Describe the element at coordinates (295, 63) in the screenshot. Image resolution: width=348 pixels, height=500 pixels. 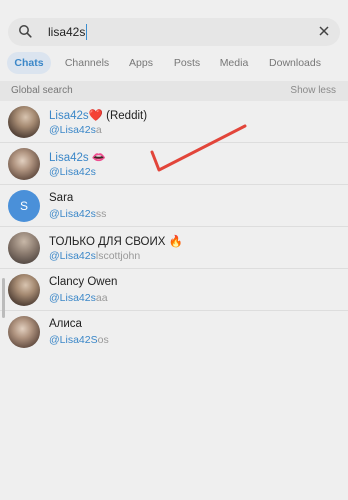
I see `tab-downloads: Downloads` at that location.